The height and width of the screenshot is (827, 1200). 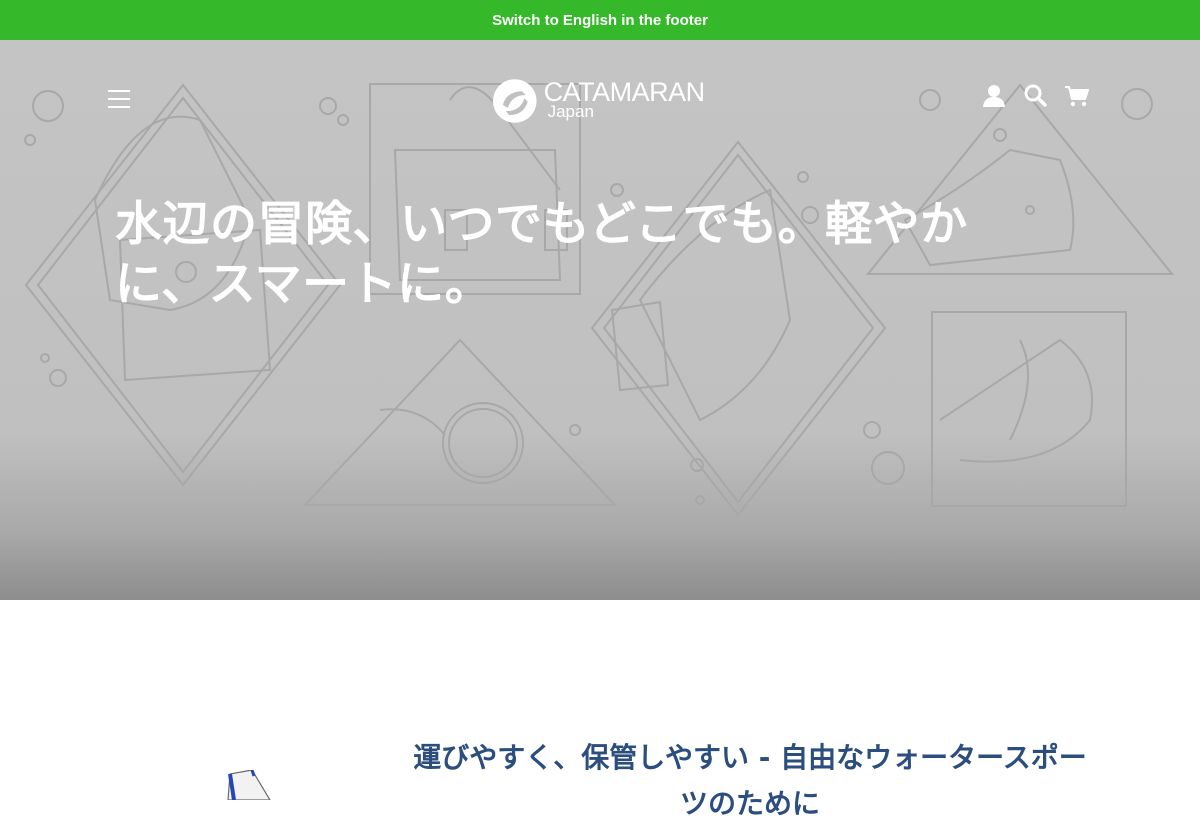 I want to click on section-title: 運びやすく、保管しやすい - 自由なウォータースポーツのために, so click(x=750, y=780).